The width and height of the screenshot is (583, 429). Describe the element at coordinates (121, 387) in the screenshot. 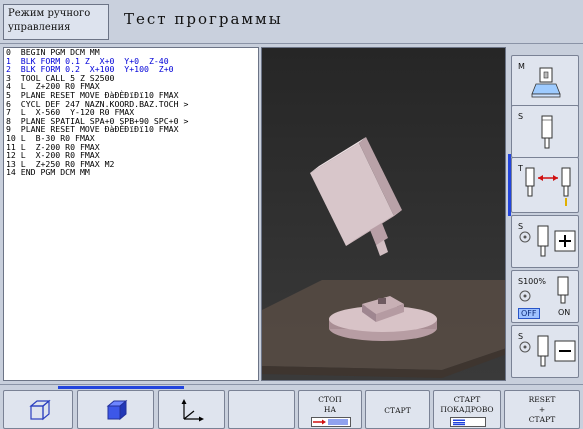

I see `softkey-selection-indicator` at that location.